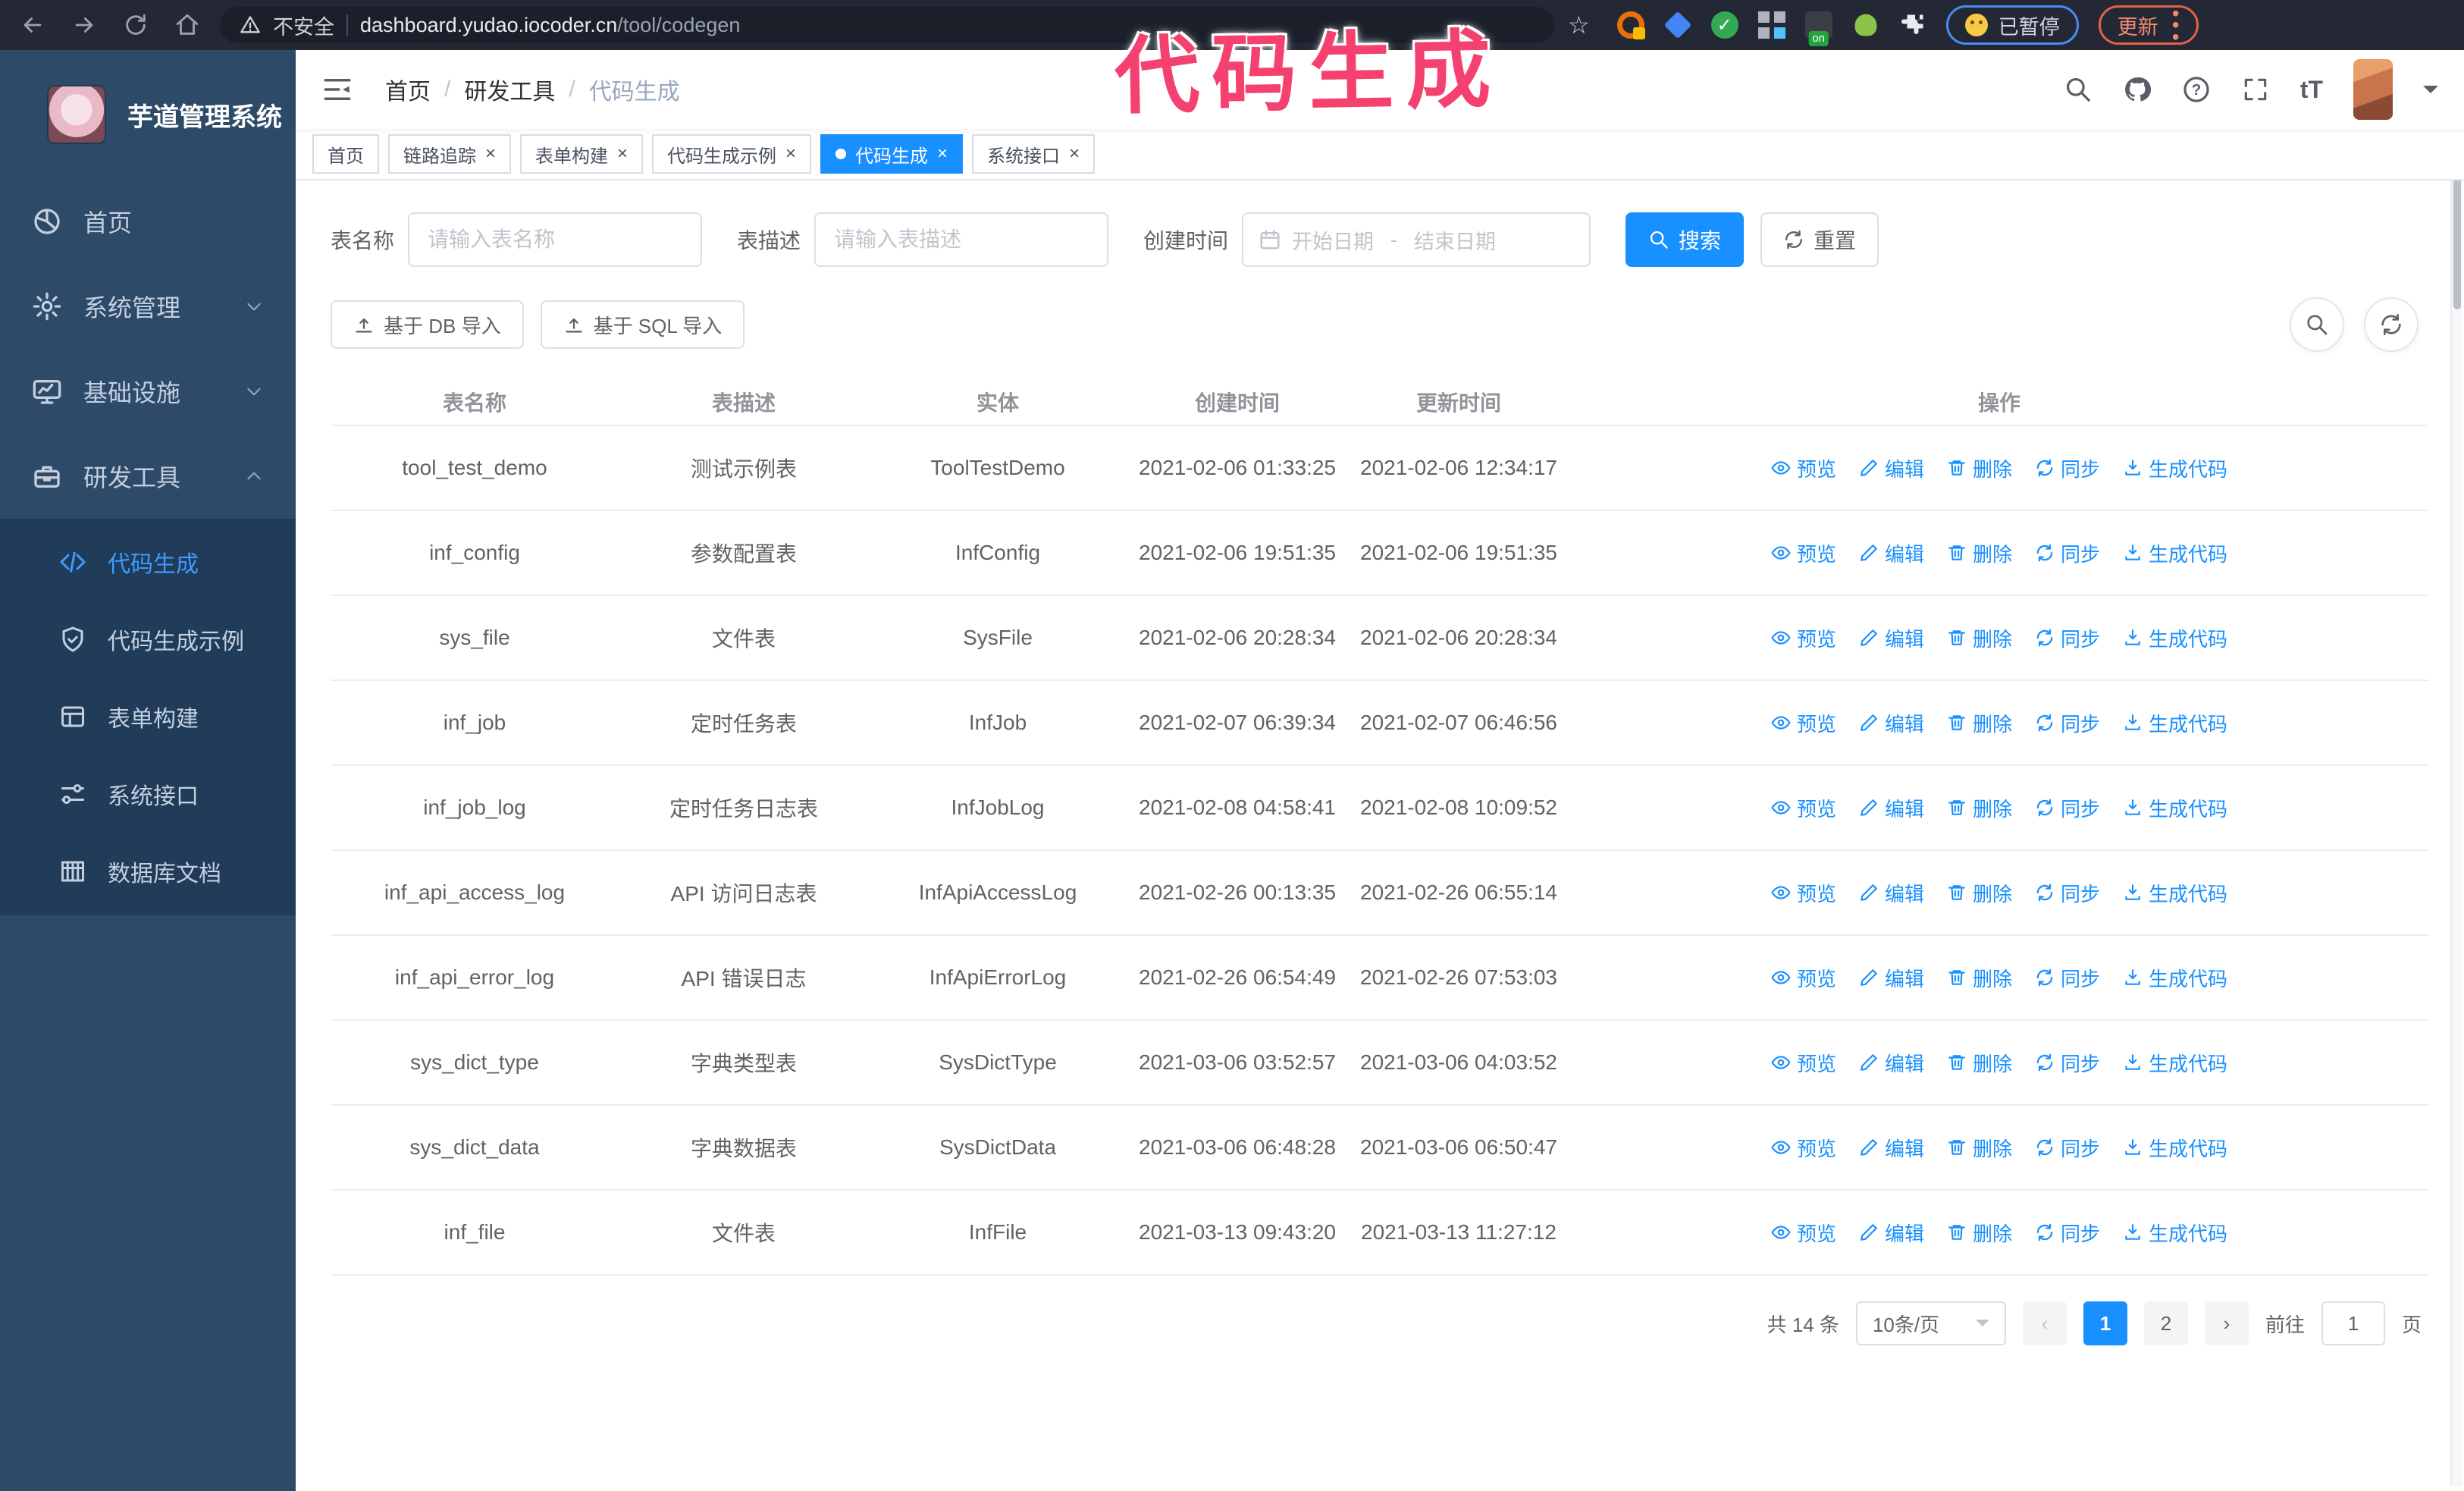 This screenshot has width=2464, height=1491. I want to click on sidebar-item-dev-tools: 研发工具, so click(148, 476).